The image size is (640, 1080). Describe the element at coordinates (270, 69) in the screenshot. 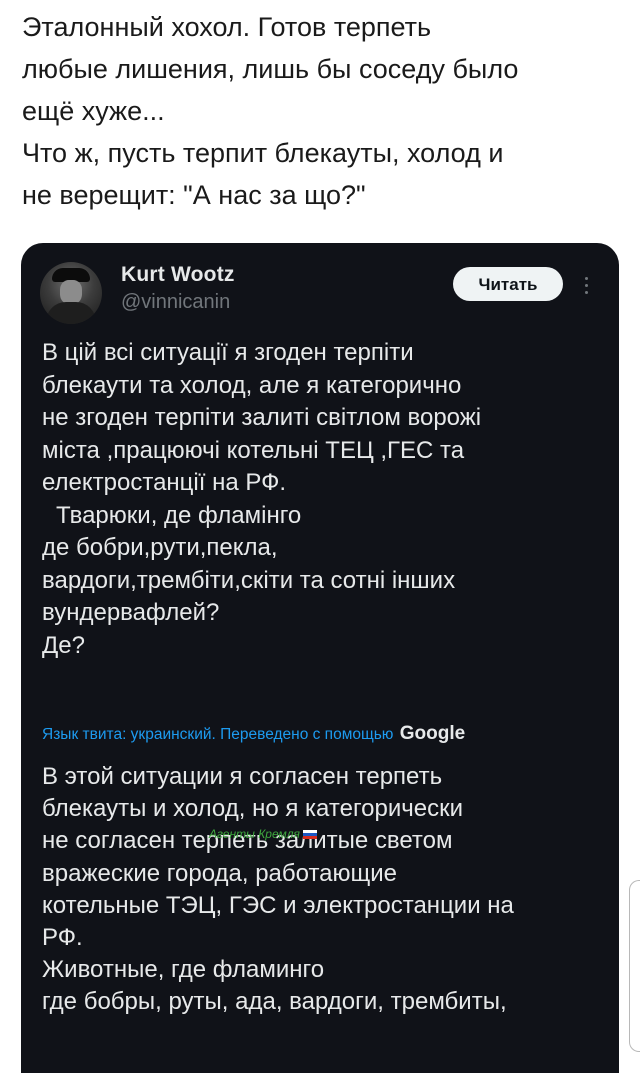

I see `post-text-line: любые лишения, лишь бы соседу было` at that location.